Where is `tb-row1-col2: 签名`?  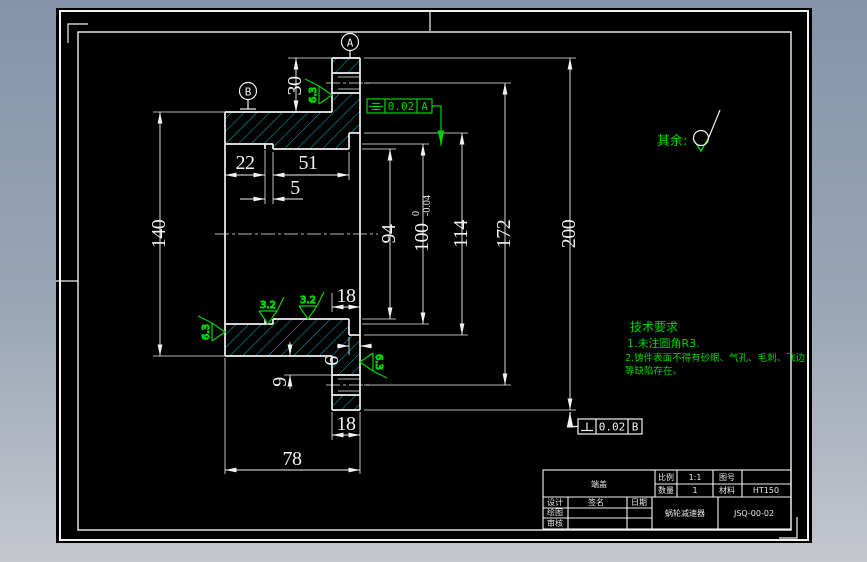
tb-row1-col2: 签名 is located at coordinates (596, 502).